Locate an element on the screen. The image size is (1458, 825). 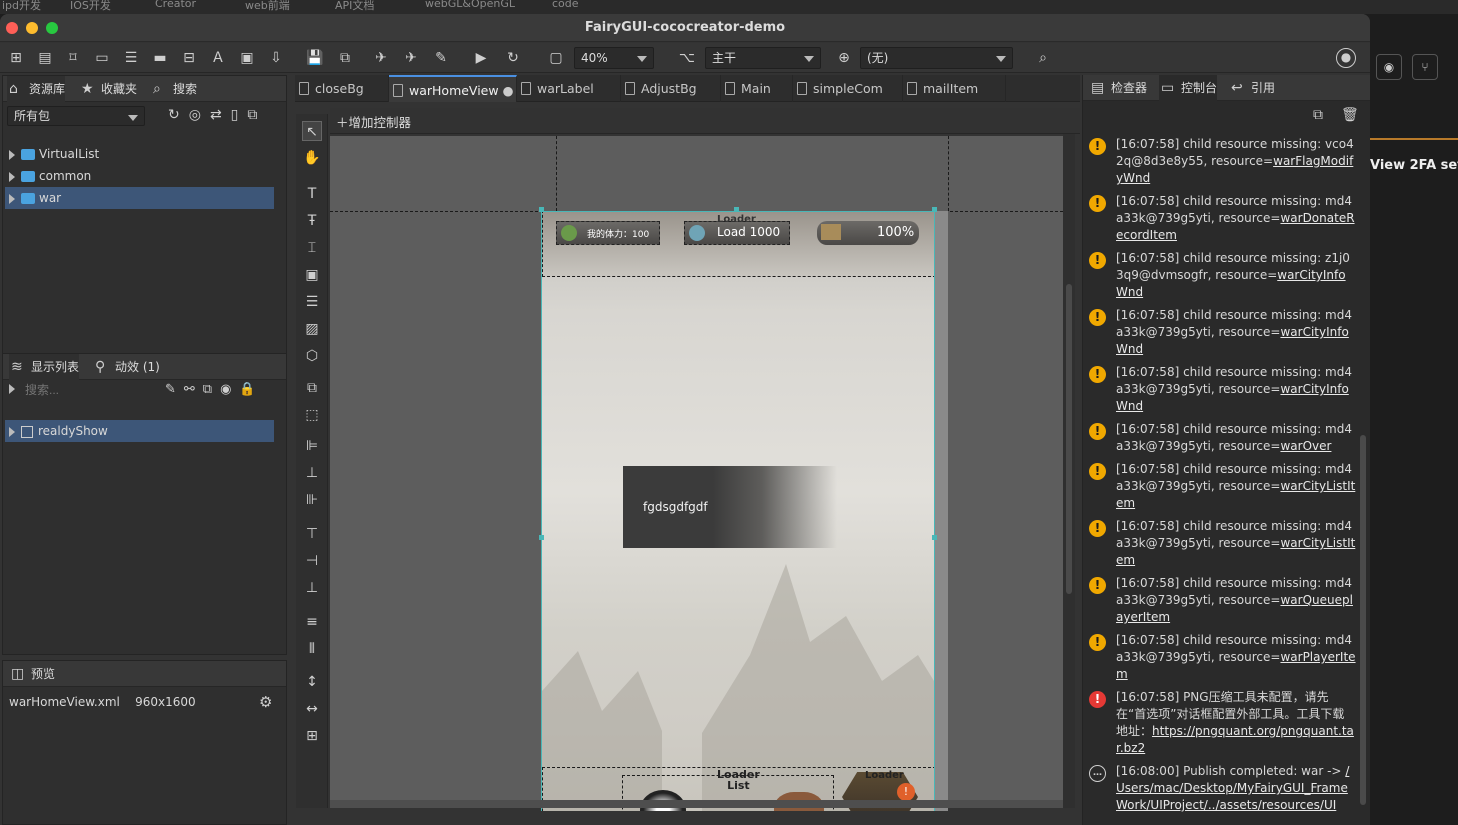
tab-search: ⌕ 搜索 is located at coordinates (174, 89).